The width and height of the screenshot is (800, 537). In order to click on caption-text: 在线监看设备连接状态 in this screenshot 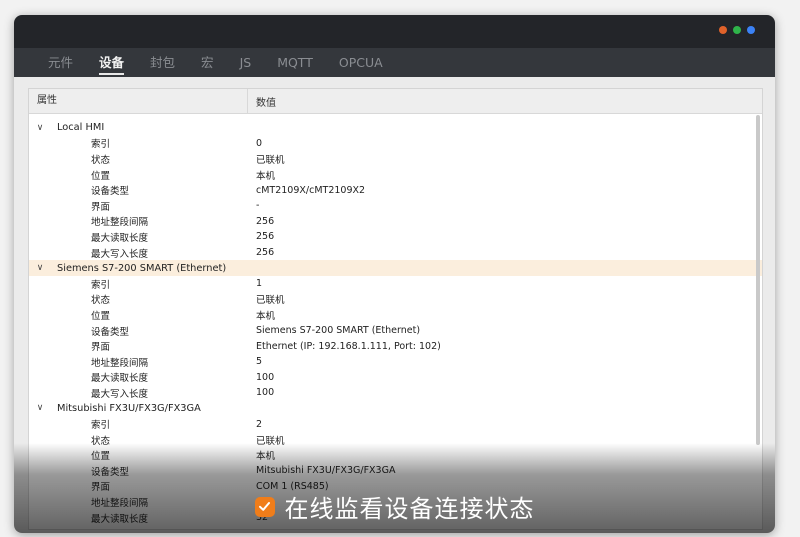, I will do `click(409, 509)`.